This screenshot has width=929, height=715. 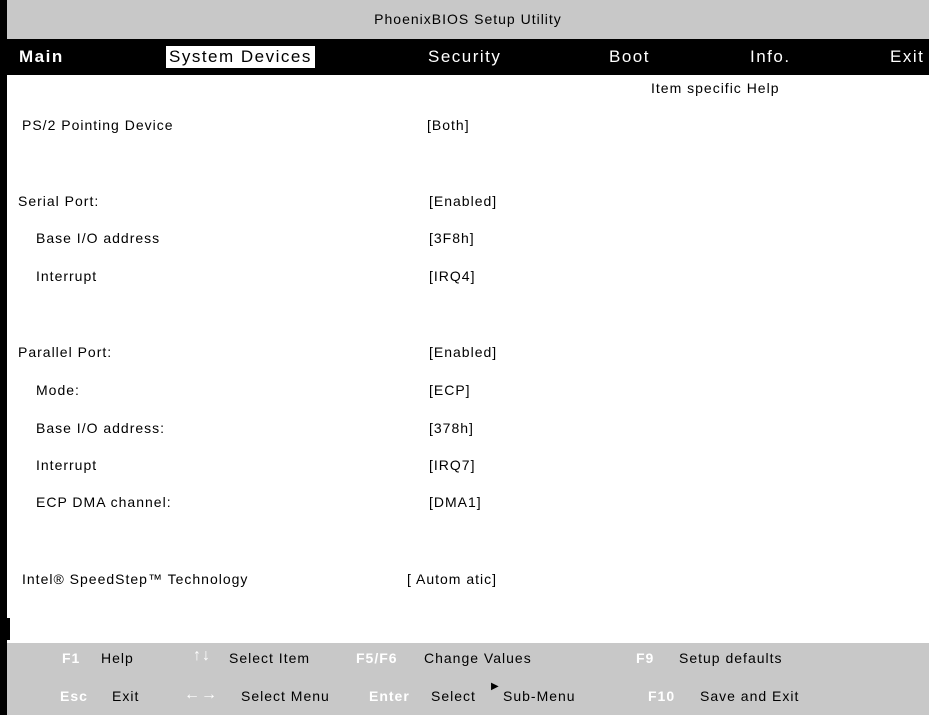 I want to click on select-text: Select, so click(x=453, y=696).